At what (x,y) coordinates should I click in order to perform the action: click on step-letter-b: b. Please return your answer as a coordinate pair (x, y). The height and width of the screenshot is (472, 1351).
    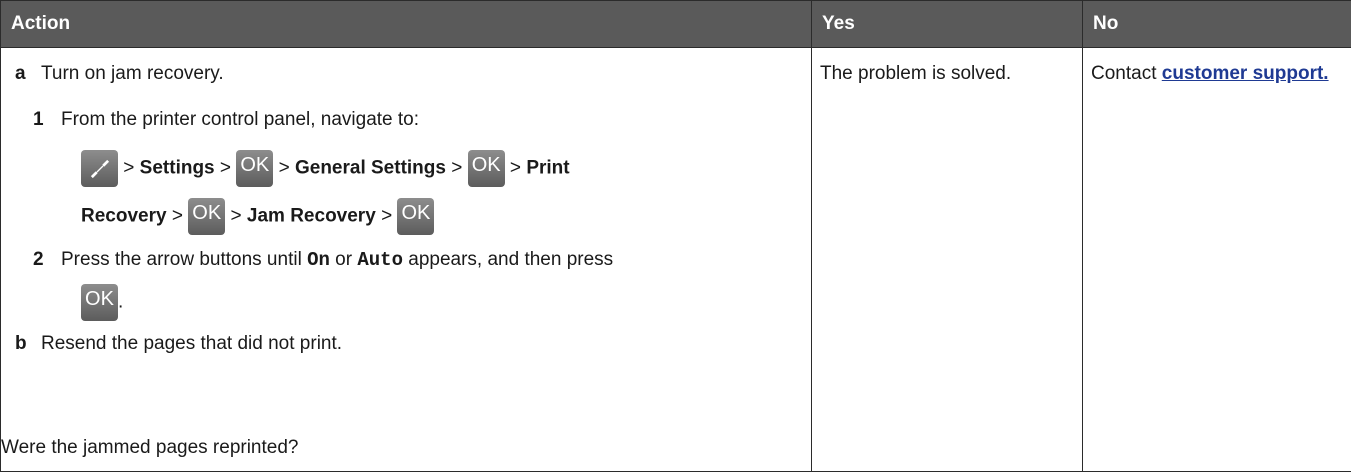
    Looking at the image, I should click on (21, 343).